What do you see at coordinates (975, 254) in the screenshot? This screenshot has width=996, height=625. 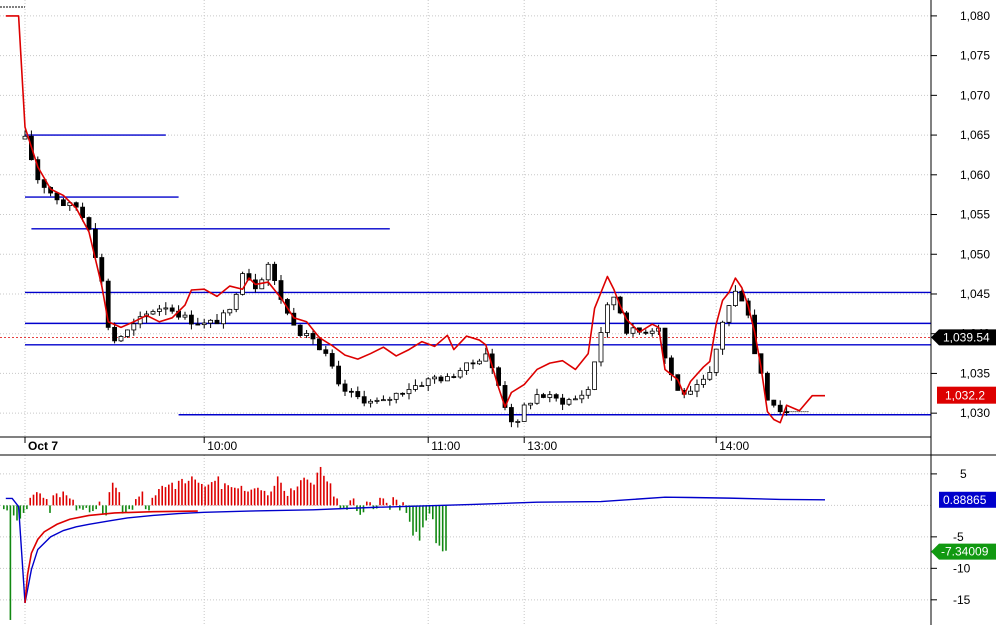 I see `price-tick-label: 1,050` at bounding box center [975, 254].